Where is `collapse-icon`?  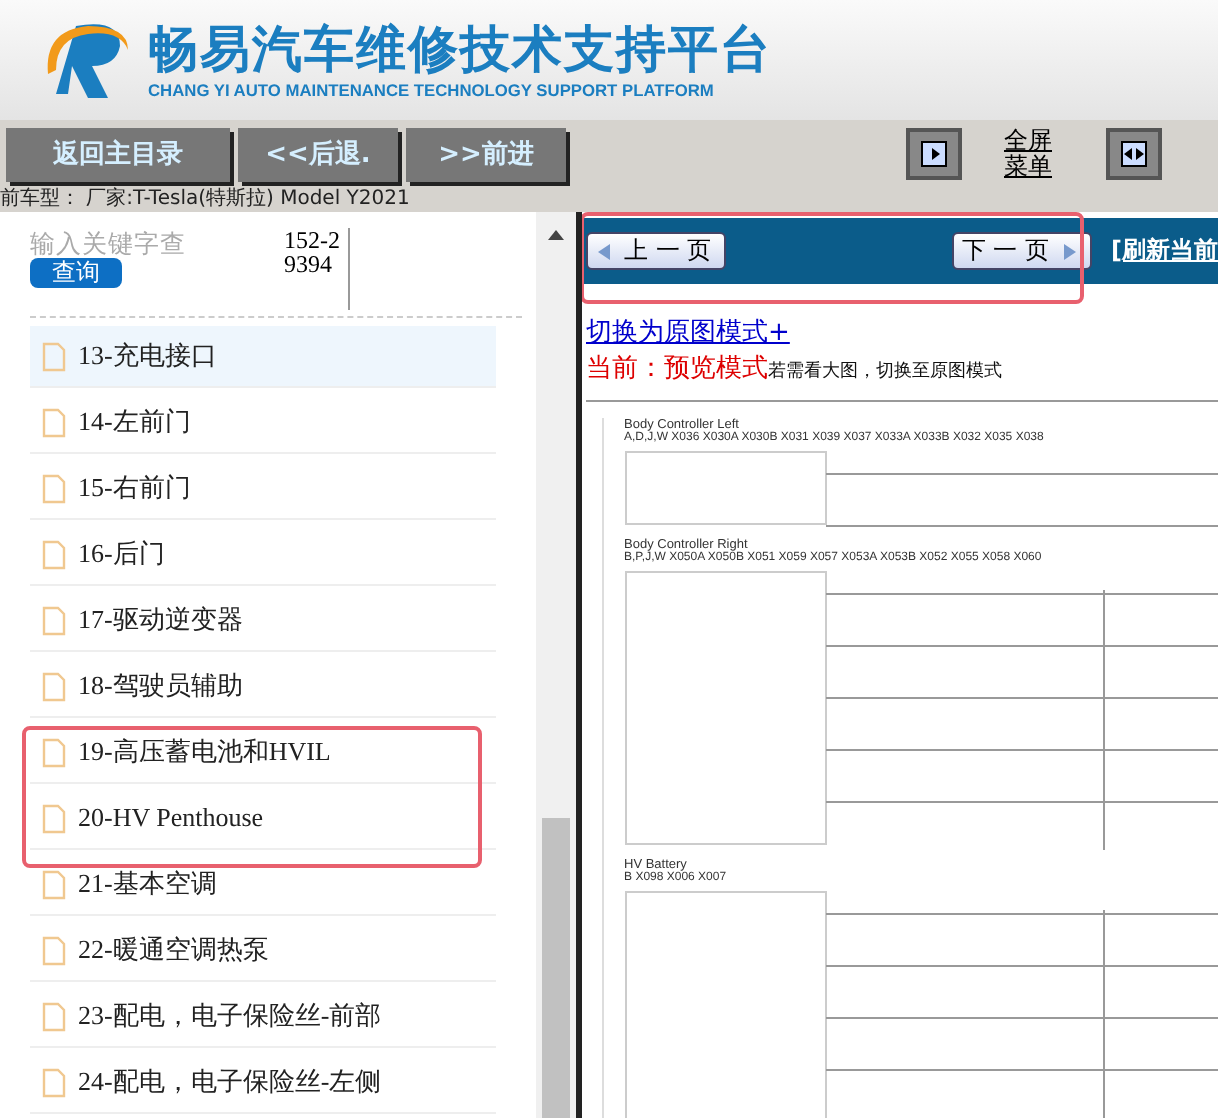
collapse-icon is located at coordinates (1134, 154).